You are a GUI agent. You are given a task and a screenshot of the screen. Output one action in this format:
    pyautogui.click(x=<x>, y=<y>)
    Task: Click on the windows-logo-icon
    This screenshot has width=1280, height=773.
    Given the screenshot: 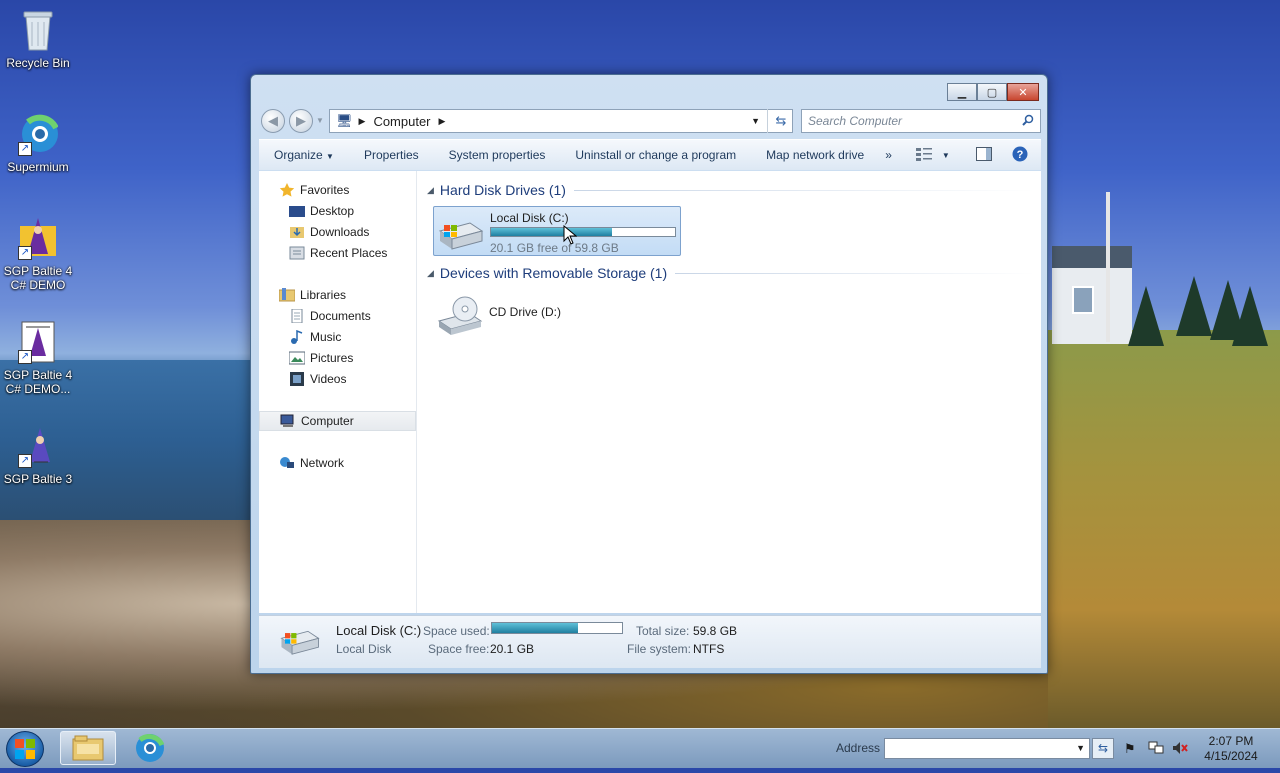 What is the action you would take?
    pyautogui.click(x=25, y=749)
    